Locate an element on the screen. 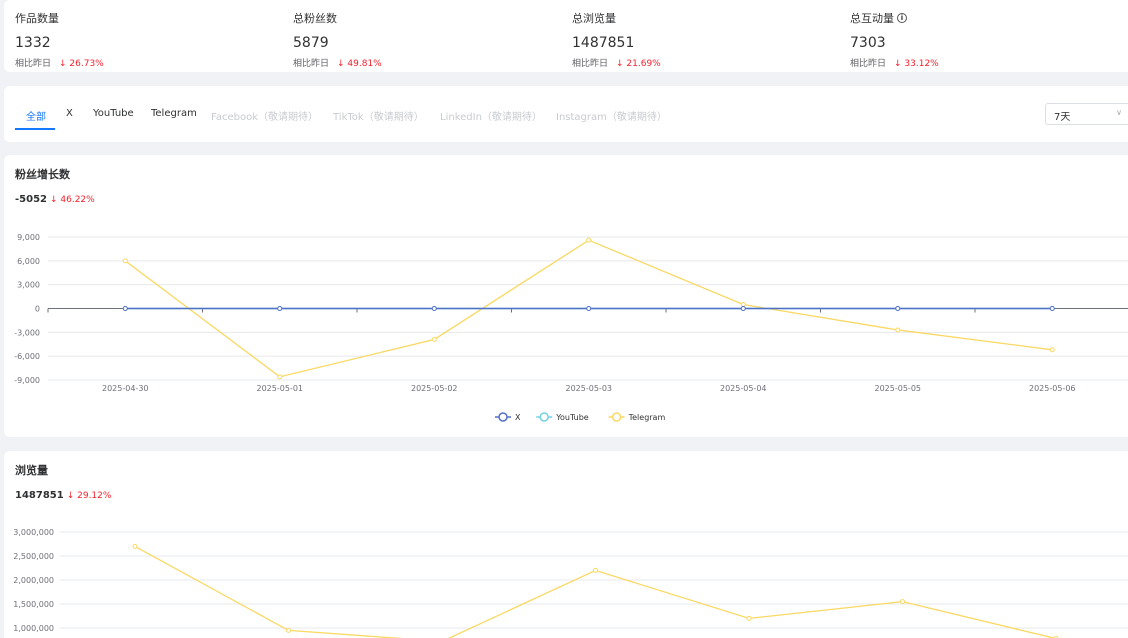 The height and width of the screenshot is (638, 1128). tab-instagram: Instagram（敬请期待） is located at coordinates (611, 117).